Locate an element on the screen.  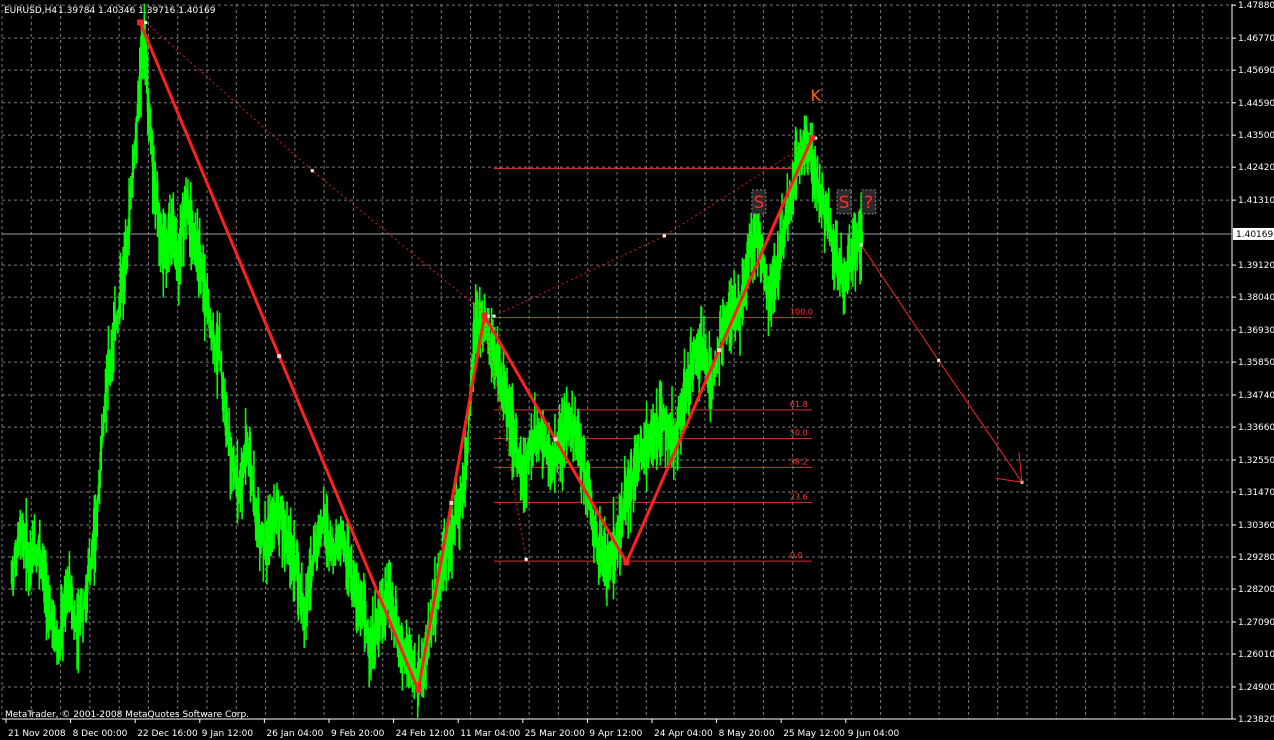
price-tick-label: 1.28200 is located at coordinates (1256, 590).